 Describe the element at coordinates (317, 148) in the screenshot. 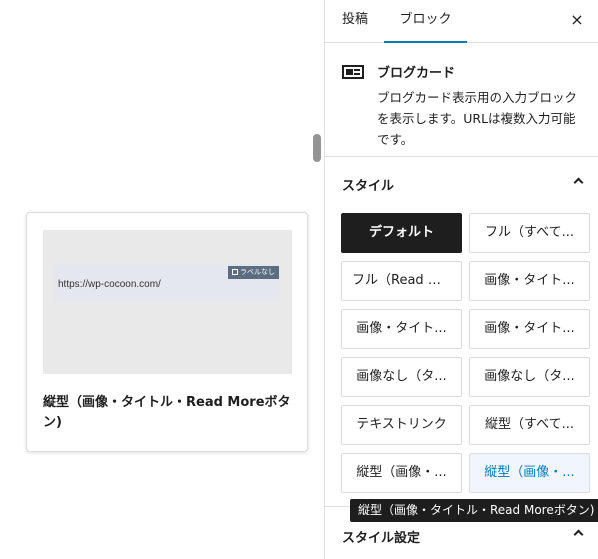

I see `canvas-scrollbar` at that location.